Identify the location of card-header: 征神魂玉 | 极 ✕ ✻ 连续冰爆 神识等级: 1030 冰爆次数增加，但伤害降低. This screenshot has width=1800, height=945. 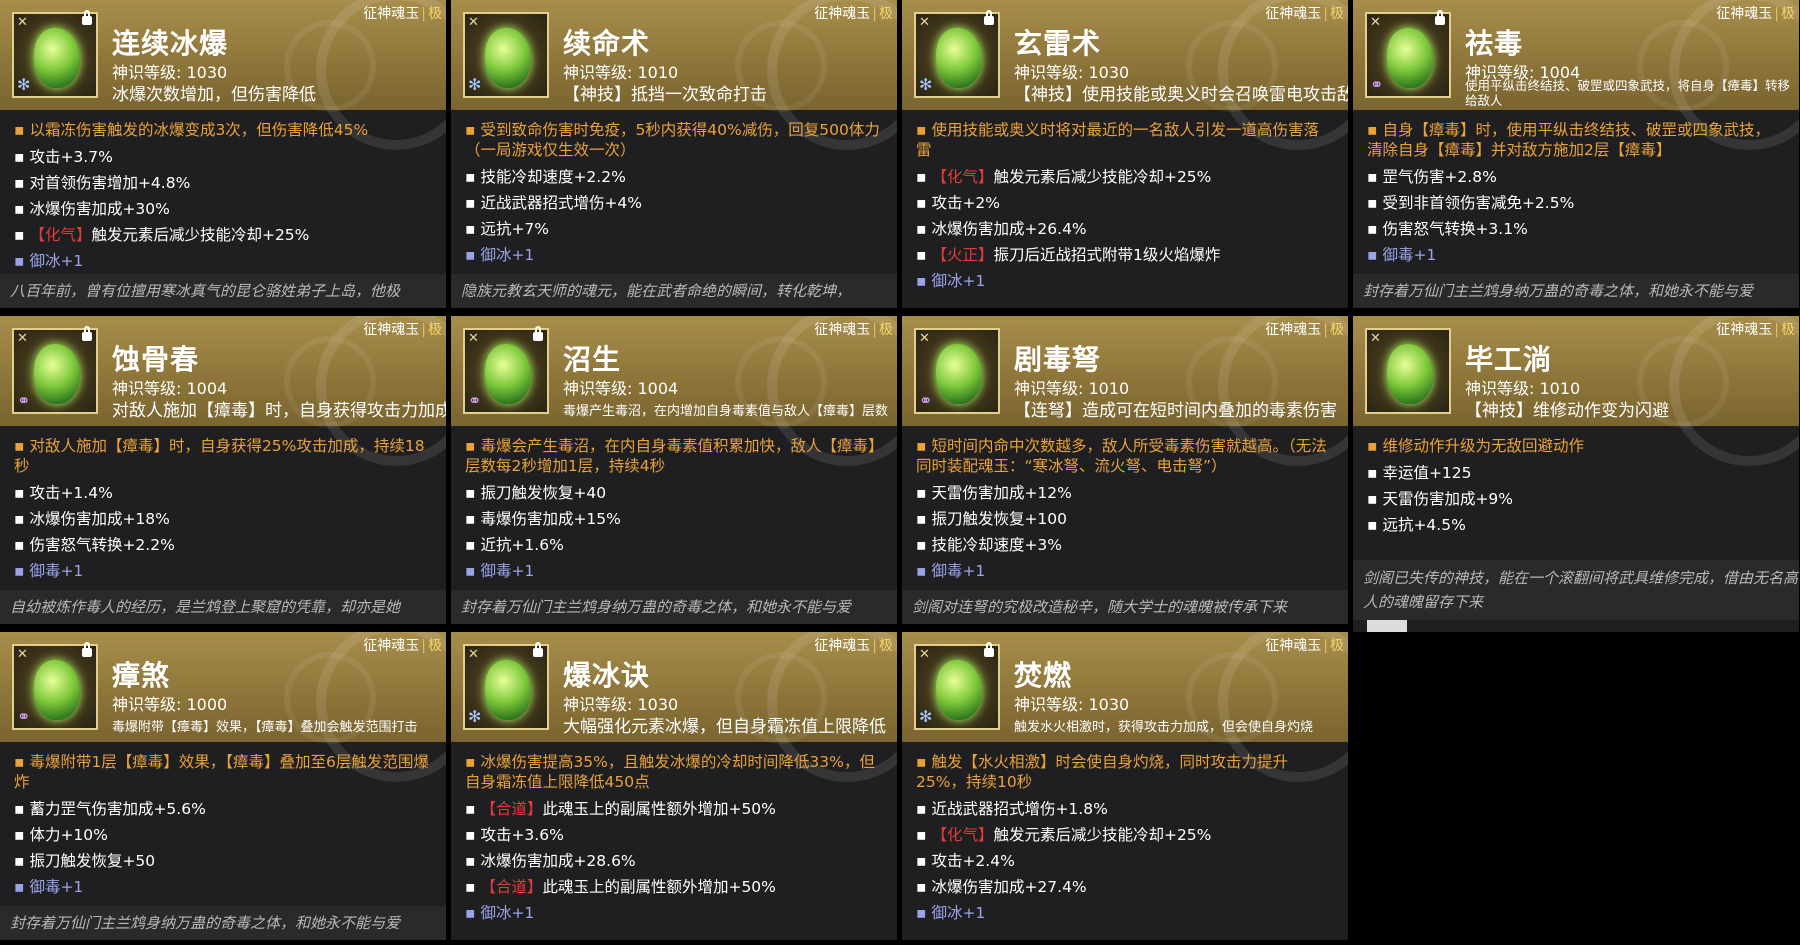
(223, 75).